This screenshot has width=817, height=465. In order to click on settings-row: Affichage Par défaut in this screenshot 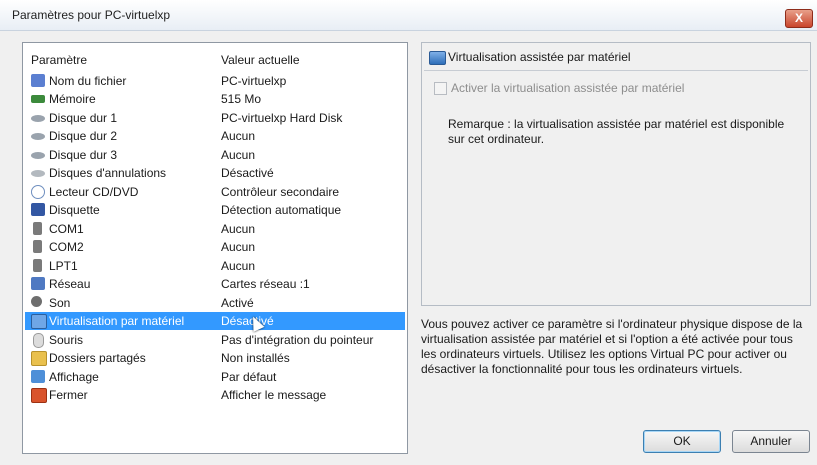, I will do `click(215, 377)`.